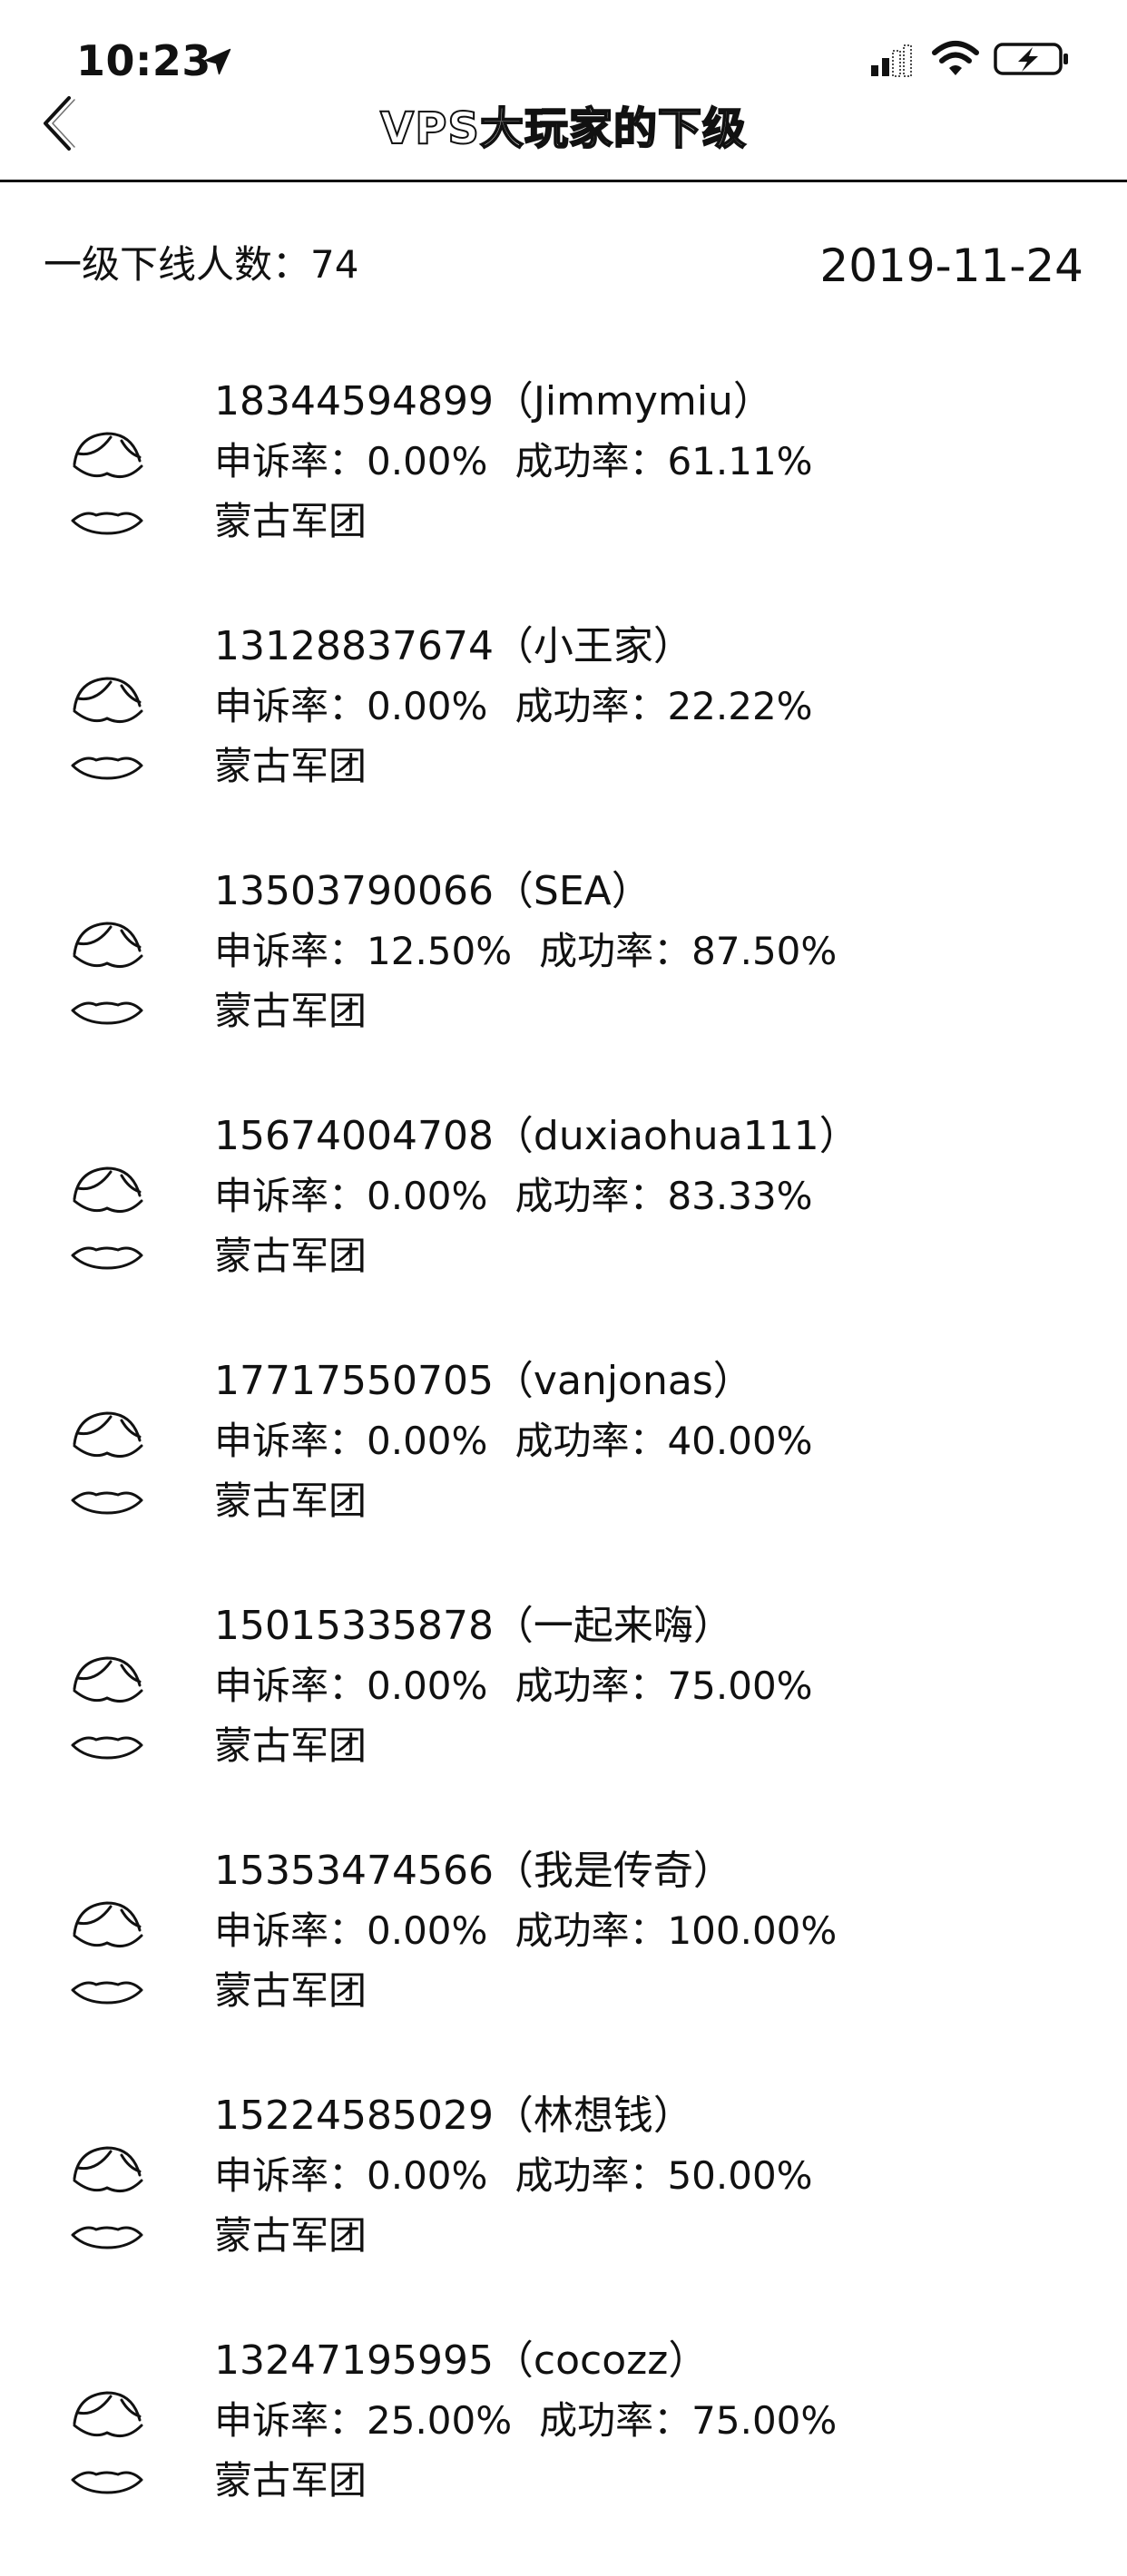 This screenshot has width=1127, height=2576. Describe the element at coordinates (453, 2116) in the screenshot. I see `member-name: 15224585029（林想钱）` at that location.